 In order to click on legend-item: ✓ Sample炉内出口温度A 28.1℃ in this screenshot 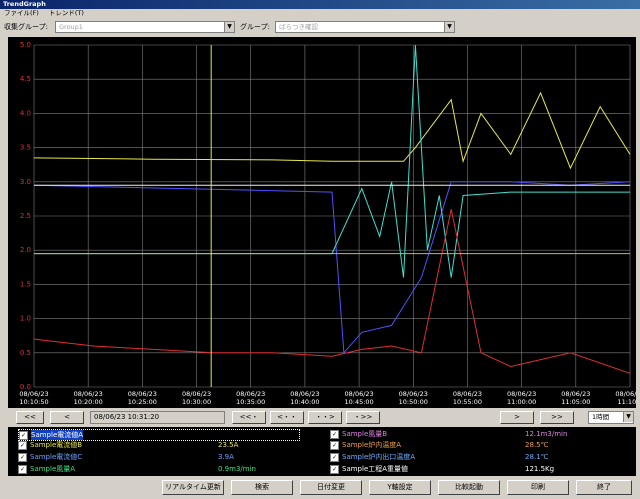, I will do `click(480, 457)`.